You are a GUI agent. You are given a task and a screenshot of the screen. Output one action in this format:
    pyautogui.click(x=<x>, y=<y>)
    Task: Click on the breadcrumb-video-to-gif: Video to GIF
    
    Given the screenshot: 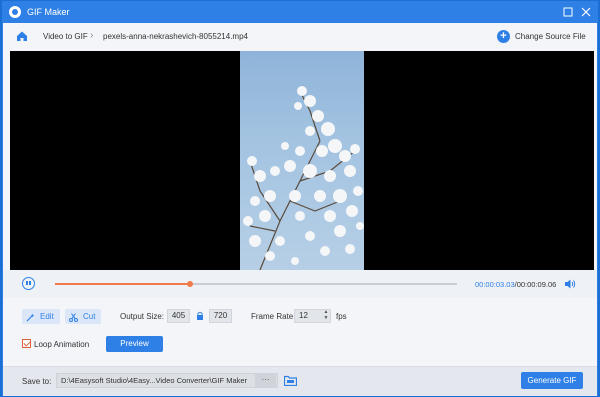 What is the action you would take?
    pyautogui.click(x=65, y=36)
    